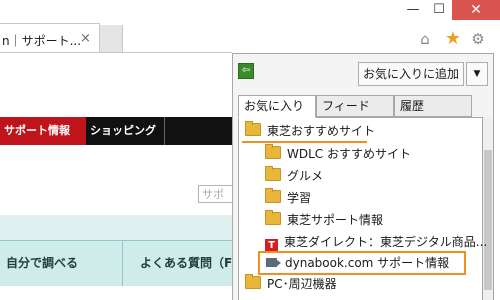 This screenshot has width=500, height=300. I want to click on list-item-label: 学習, so click(299, 198).